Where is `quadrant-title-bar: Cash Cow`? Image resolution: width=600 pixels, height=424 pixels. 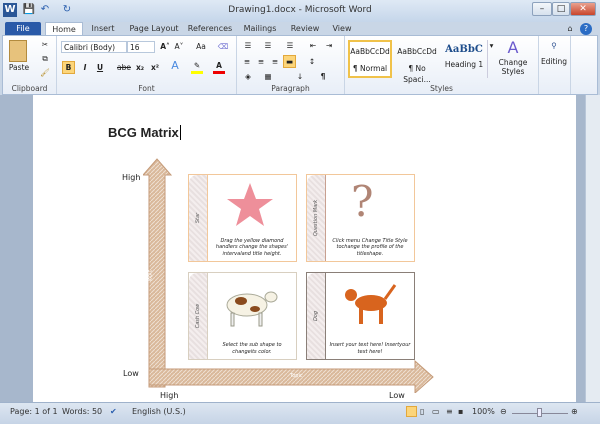
quadrant-title-bar: Cash Cow is located at coordinates (198, 316).